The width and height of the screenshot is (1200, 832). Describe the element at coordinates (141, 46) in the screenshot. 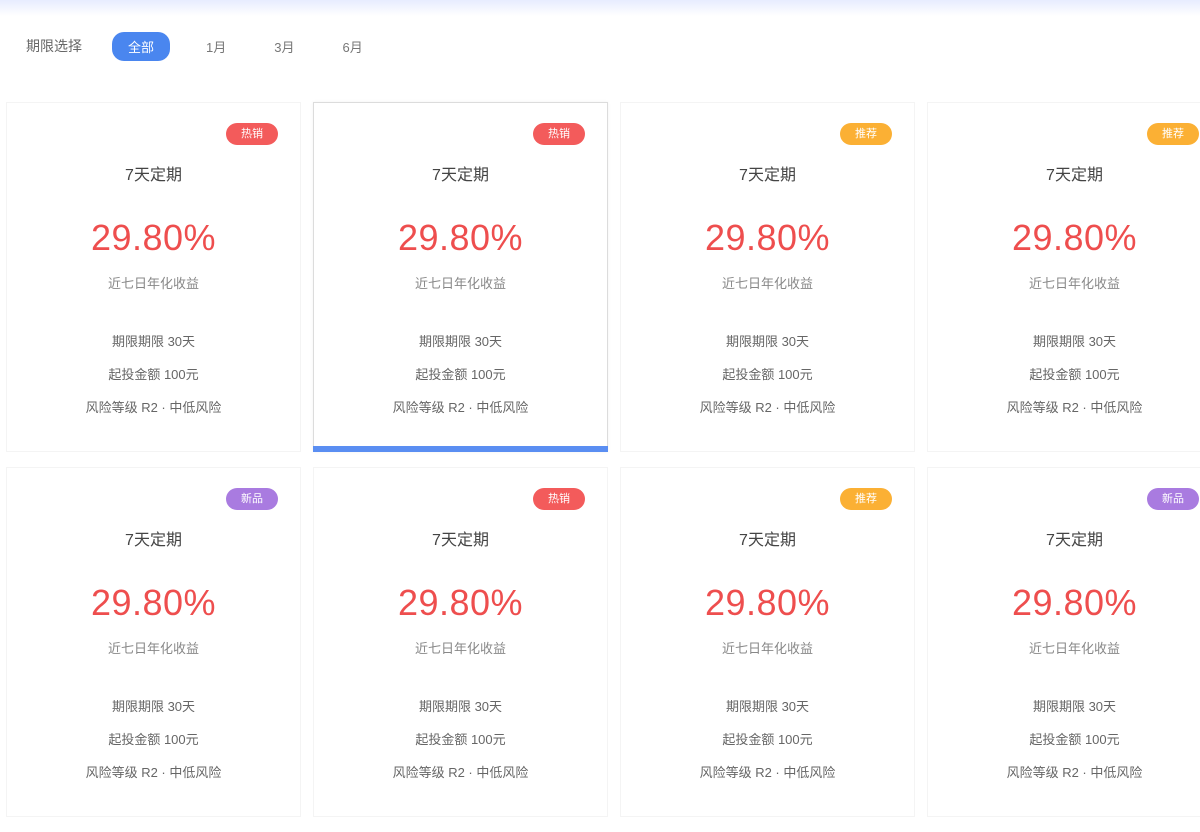

I see `filter-tab-all: 全部` at that location.